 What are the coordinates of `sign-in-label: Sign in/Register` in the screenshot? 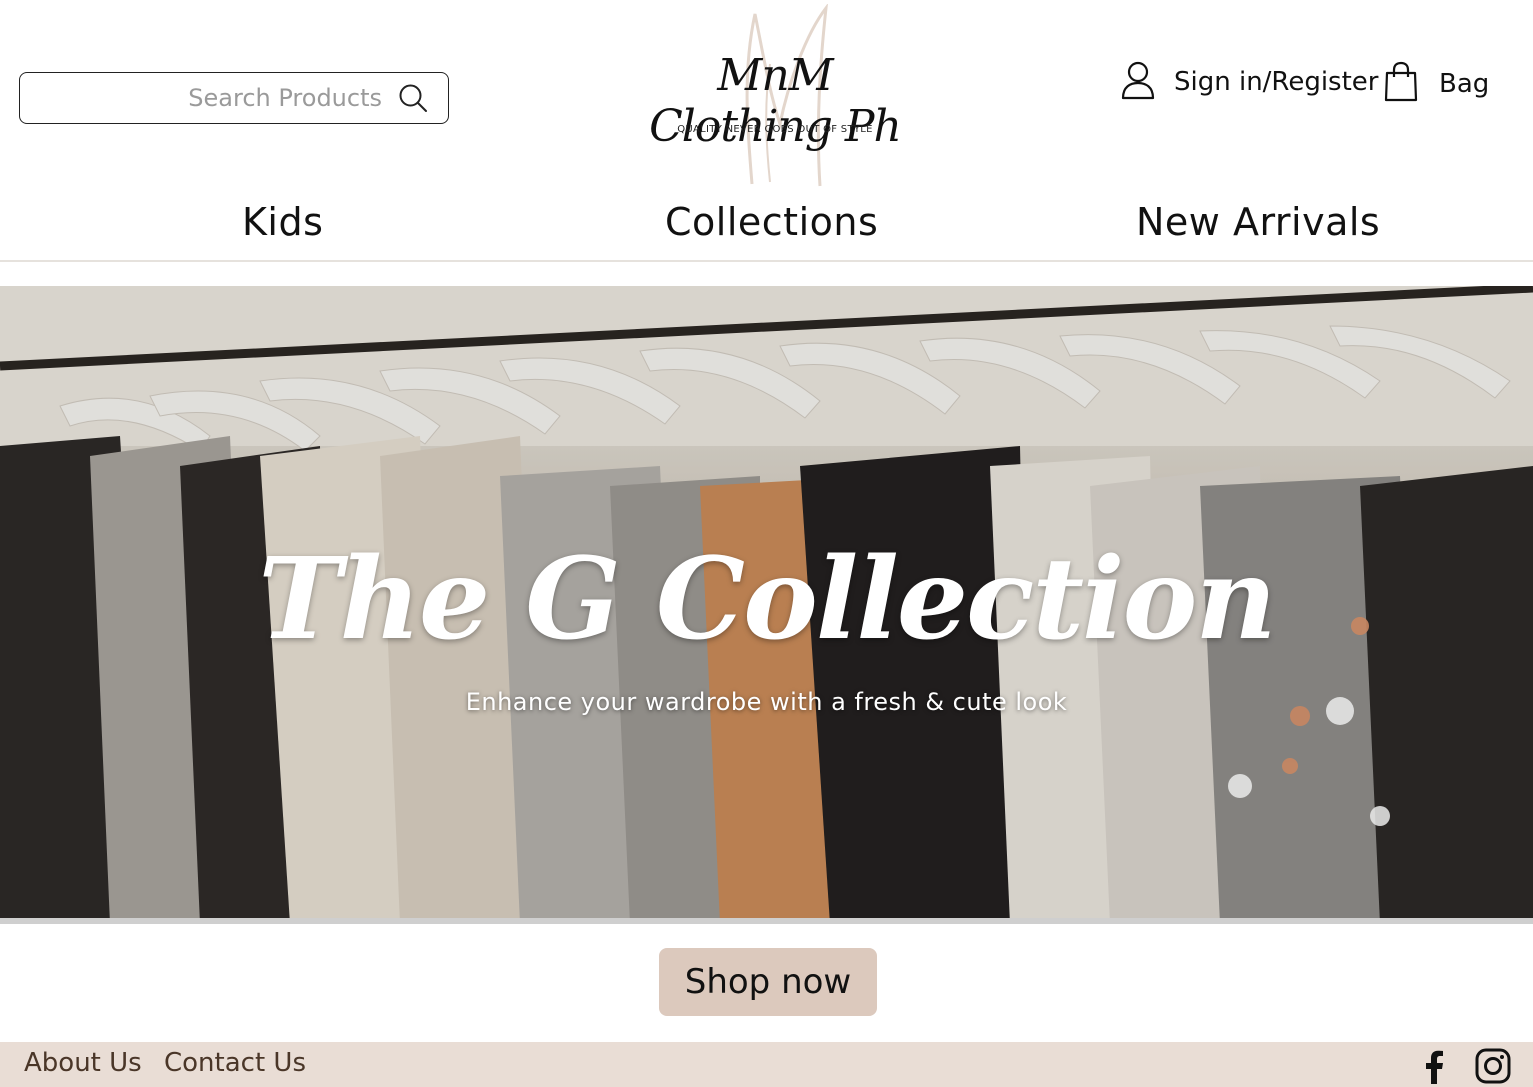 It's located at (1276, 82).